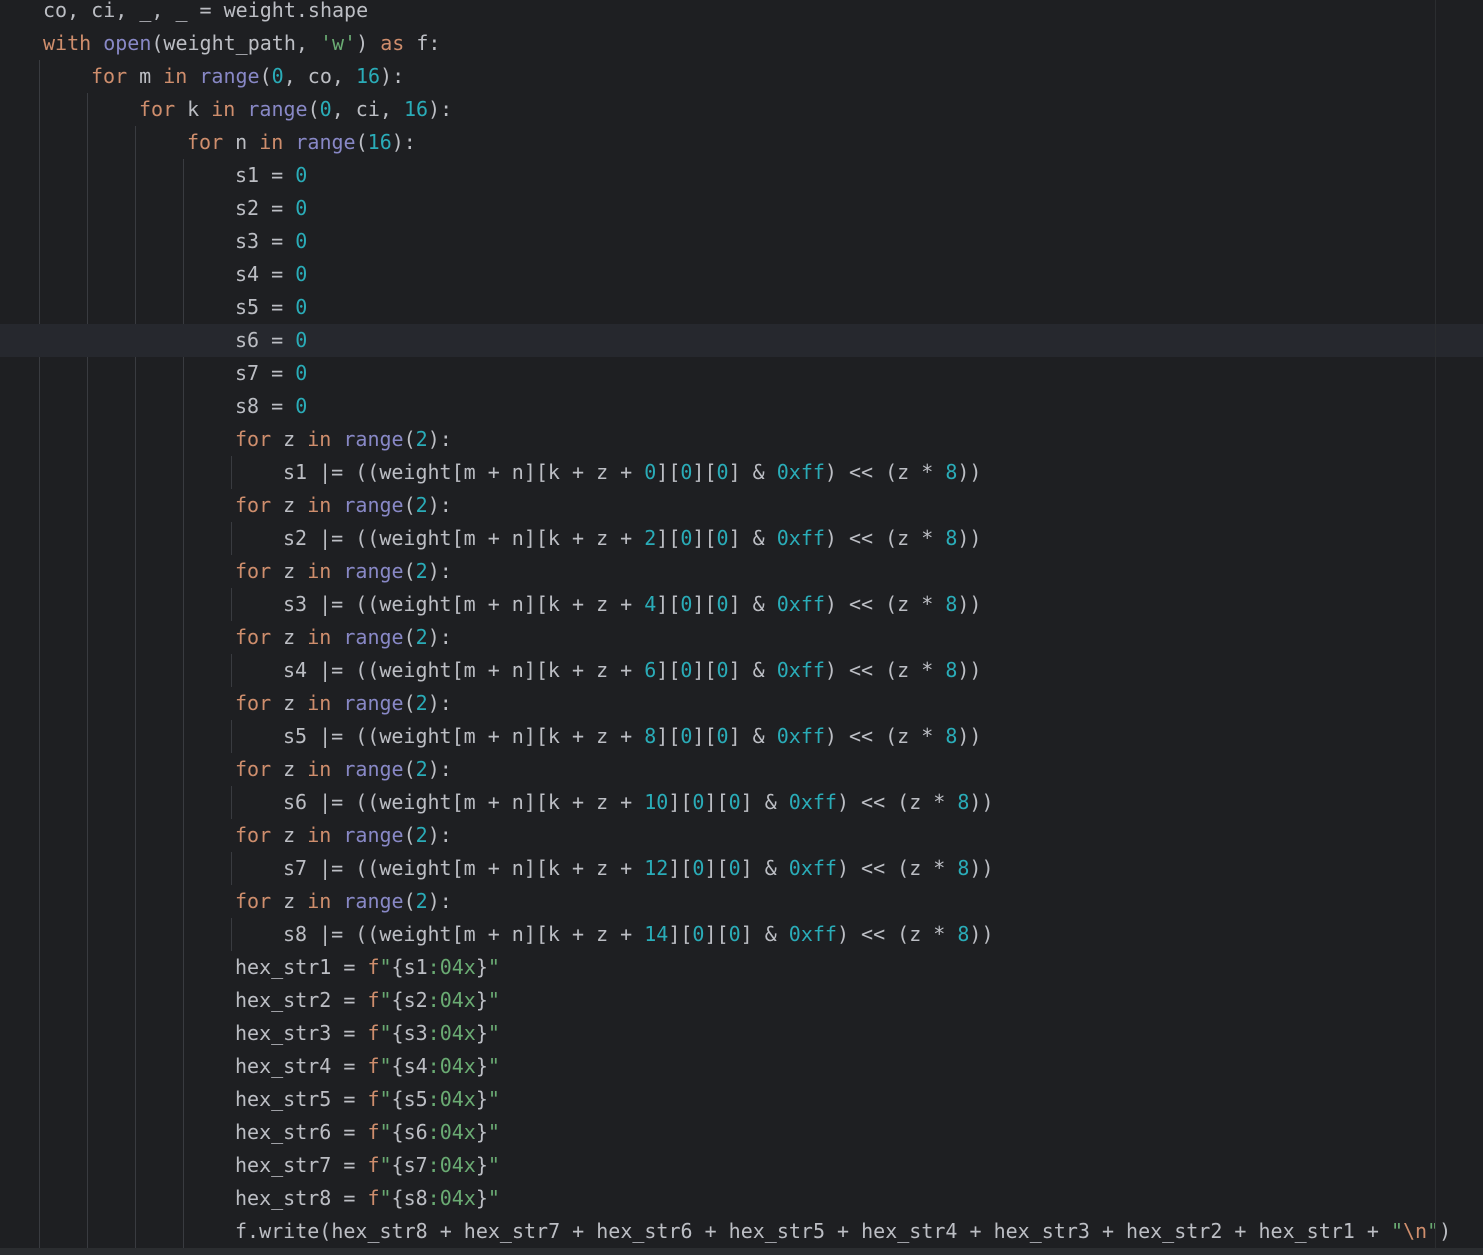 The image size is (1483, 1255). I want to click on code-line: hex_str8 = f"{s8:04x}", so click(741, 1198).